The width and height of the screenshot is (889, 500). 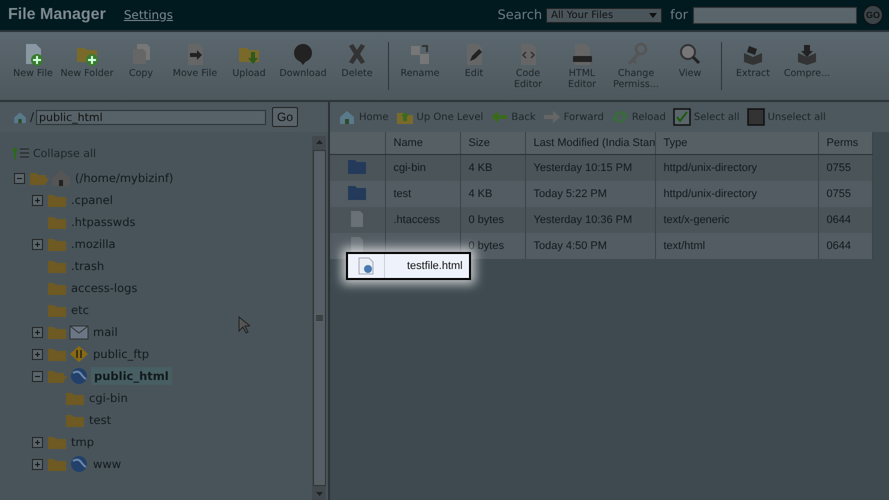 I want to click on cursor-icon, so click(x=244, y=325).